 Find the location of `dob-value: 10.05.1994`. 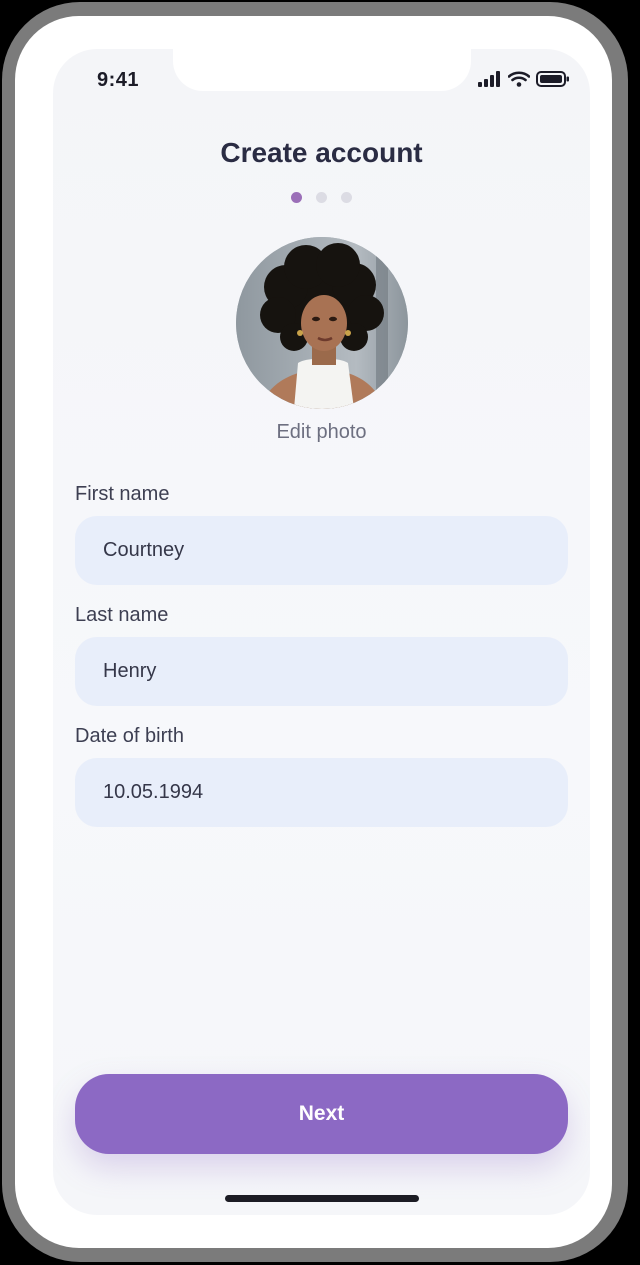

dob-value: 10.05.1994 is located at coordinates (153, 792).